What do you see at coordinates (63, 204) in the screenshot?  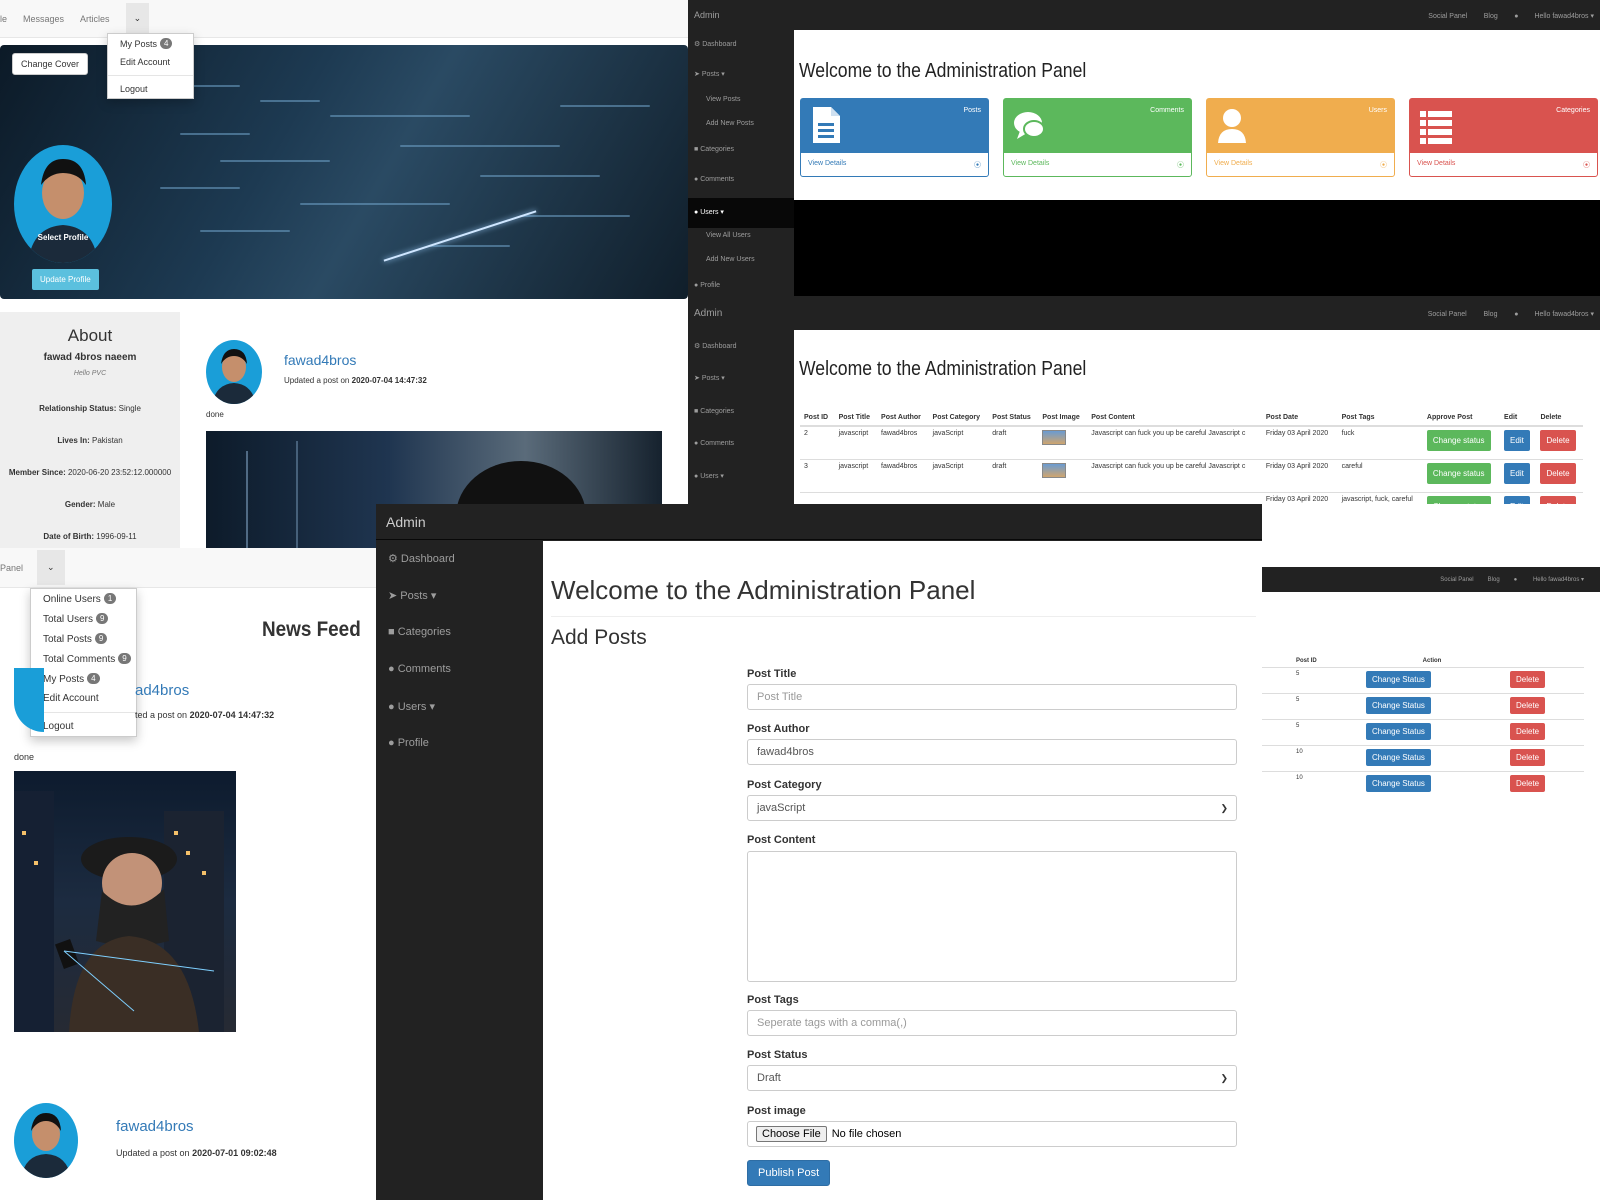 I see `profile-photo: Select Profile` at bounding box center [63, 204].